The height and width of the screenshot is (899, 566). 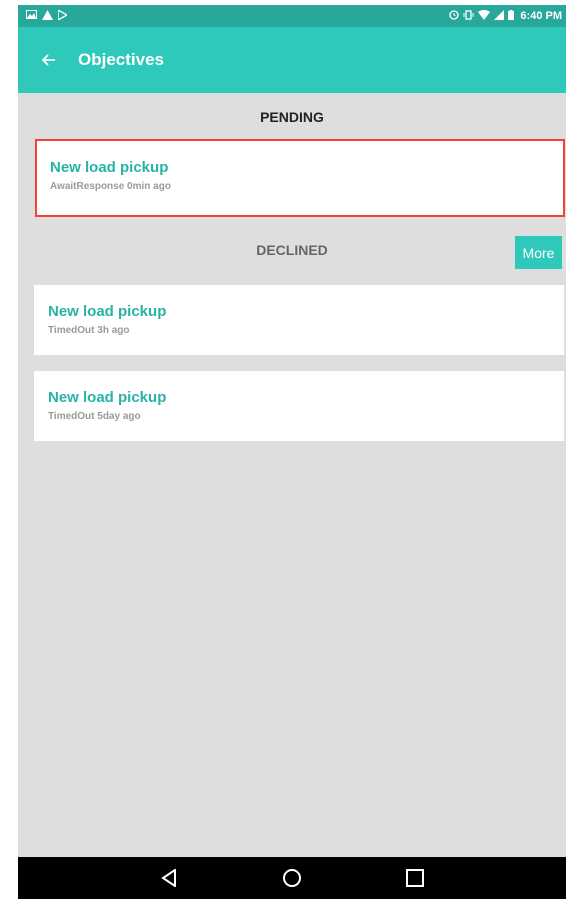 What do you see at coordinates (484, 16) in the screenshot?
I see `wifi-icon` at bounding box center [484, 16].